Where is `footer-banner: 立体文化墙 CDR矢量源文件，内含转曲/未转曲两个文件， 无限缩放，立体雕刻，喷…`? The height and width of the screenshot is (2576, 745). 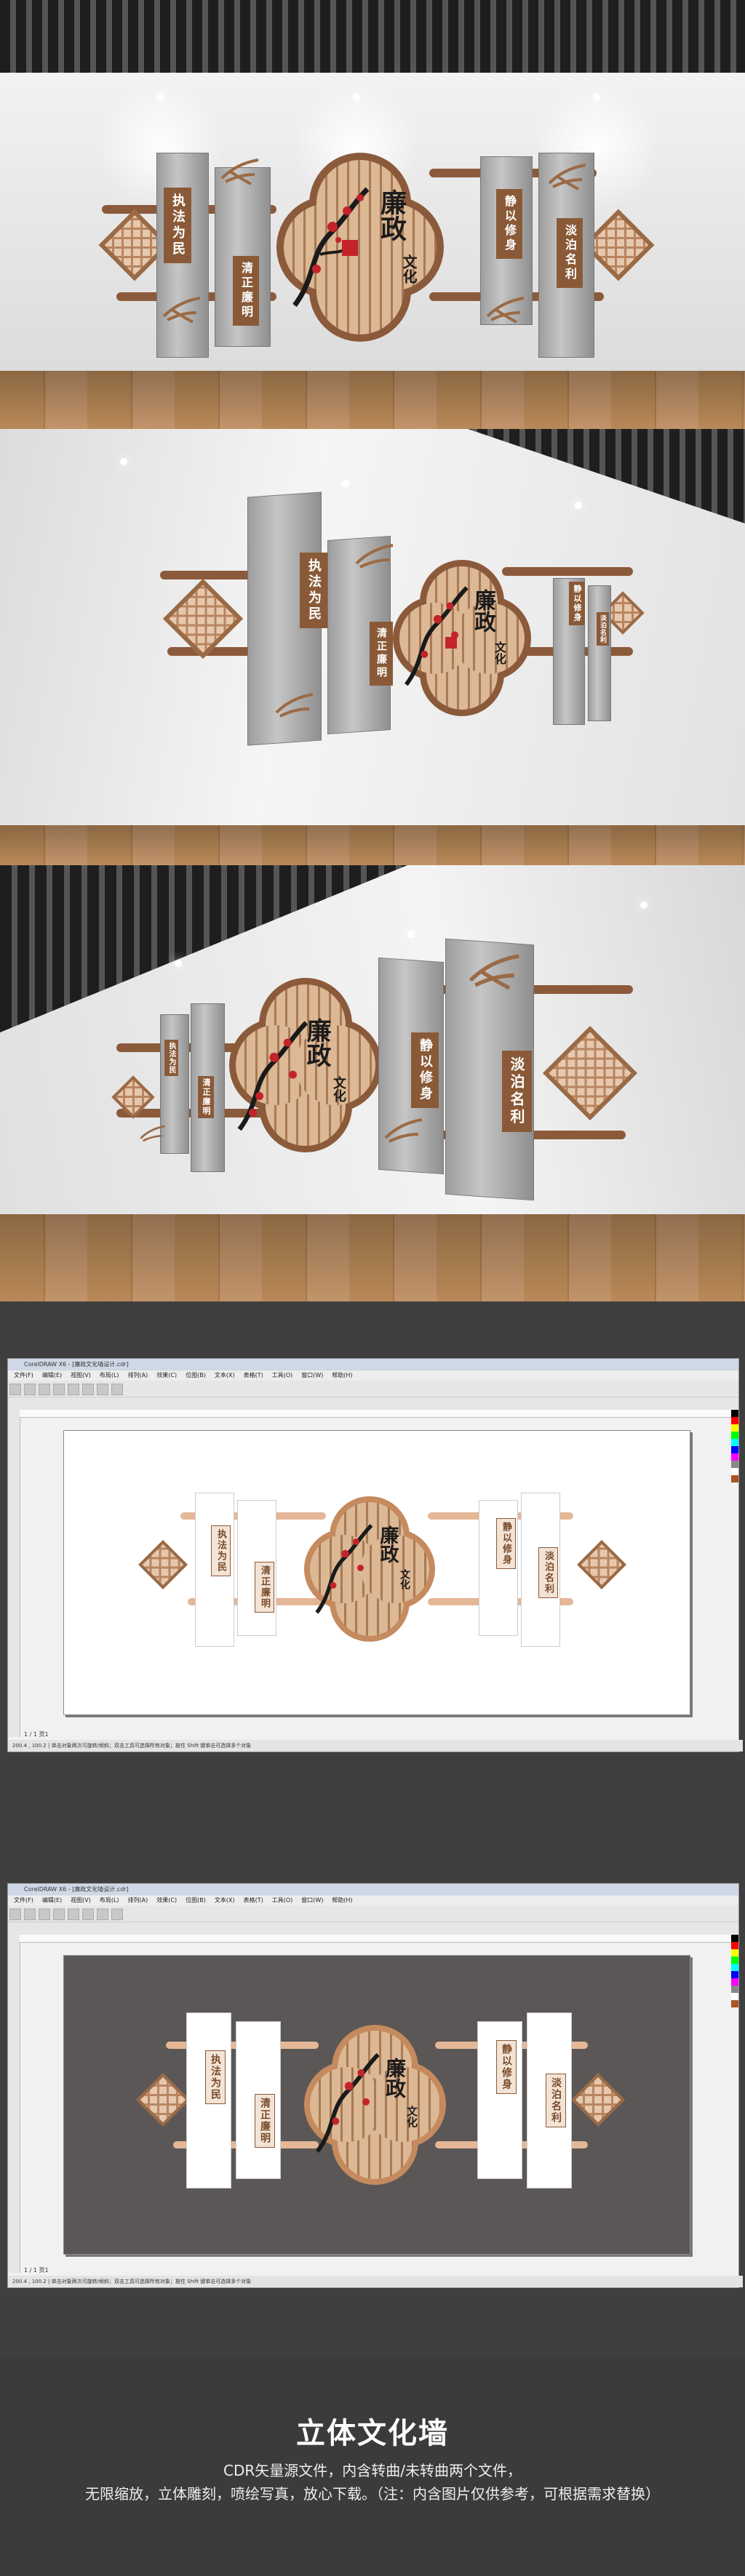
footer-banner: 立体文化墙 CDR矢量源文件，内含转曲/未转曲两个文件， 无限缩放，立体雕刻，喷… is located at coordinates (372, 2467).